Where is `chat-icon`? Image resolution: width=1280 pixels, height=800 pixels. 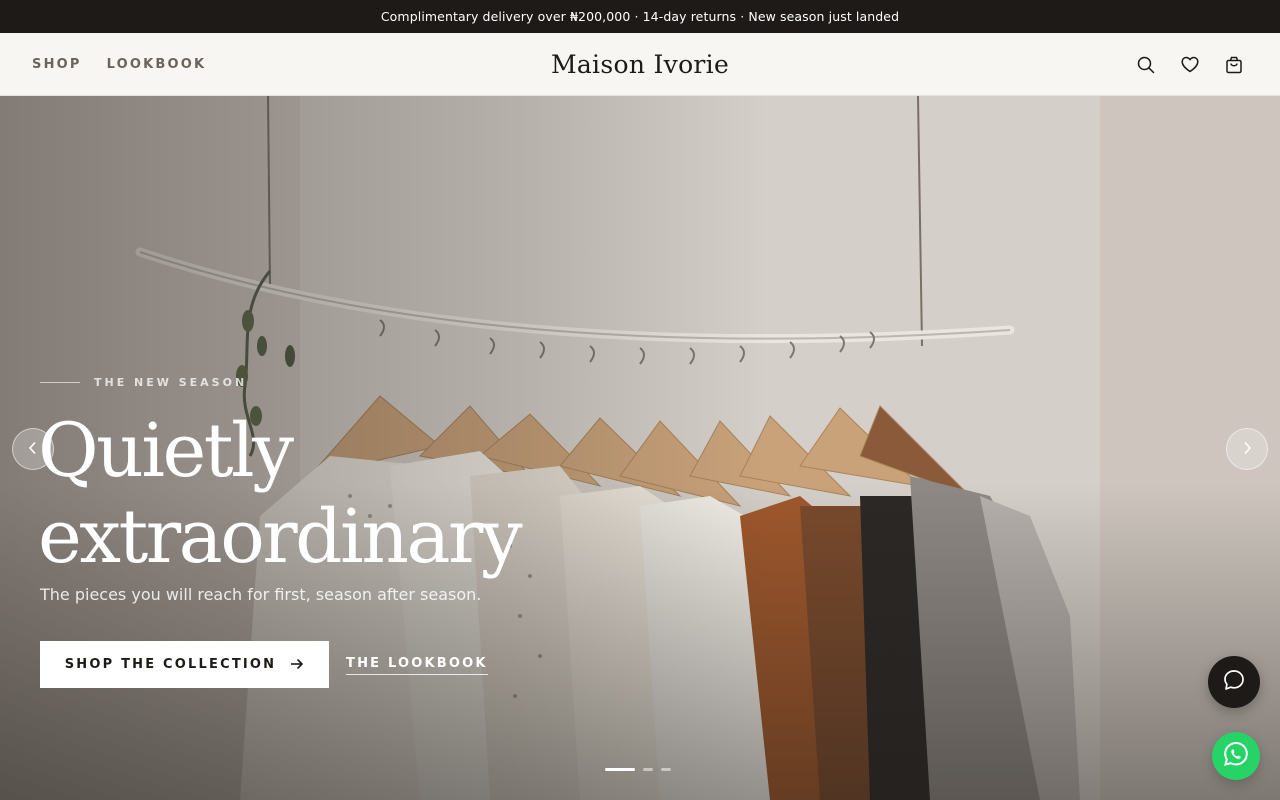
chat-icon is located at coordinates (1234, 682).